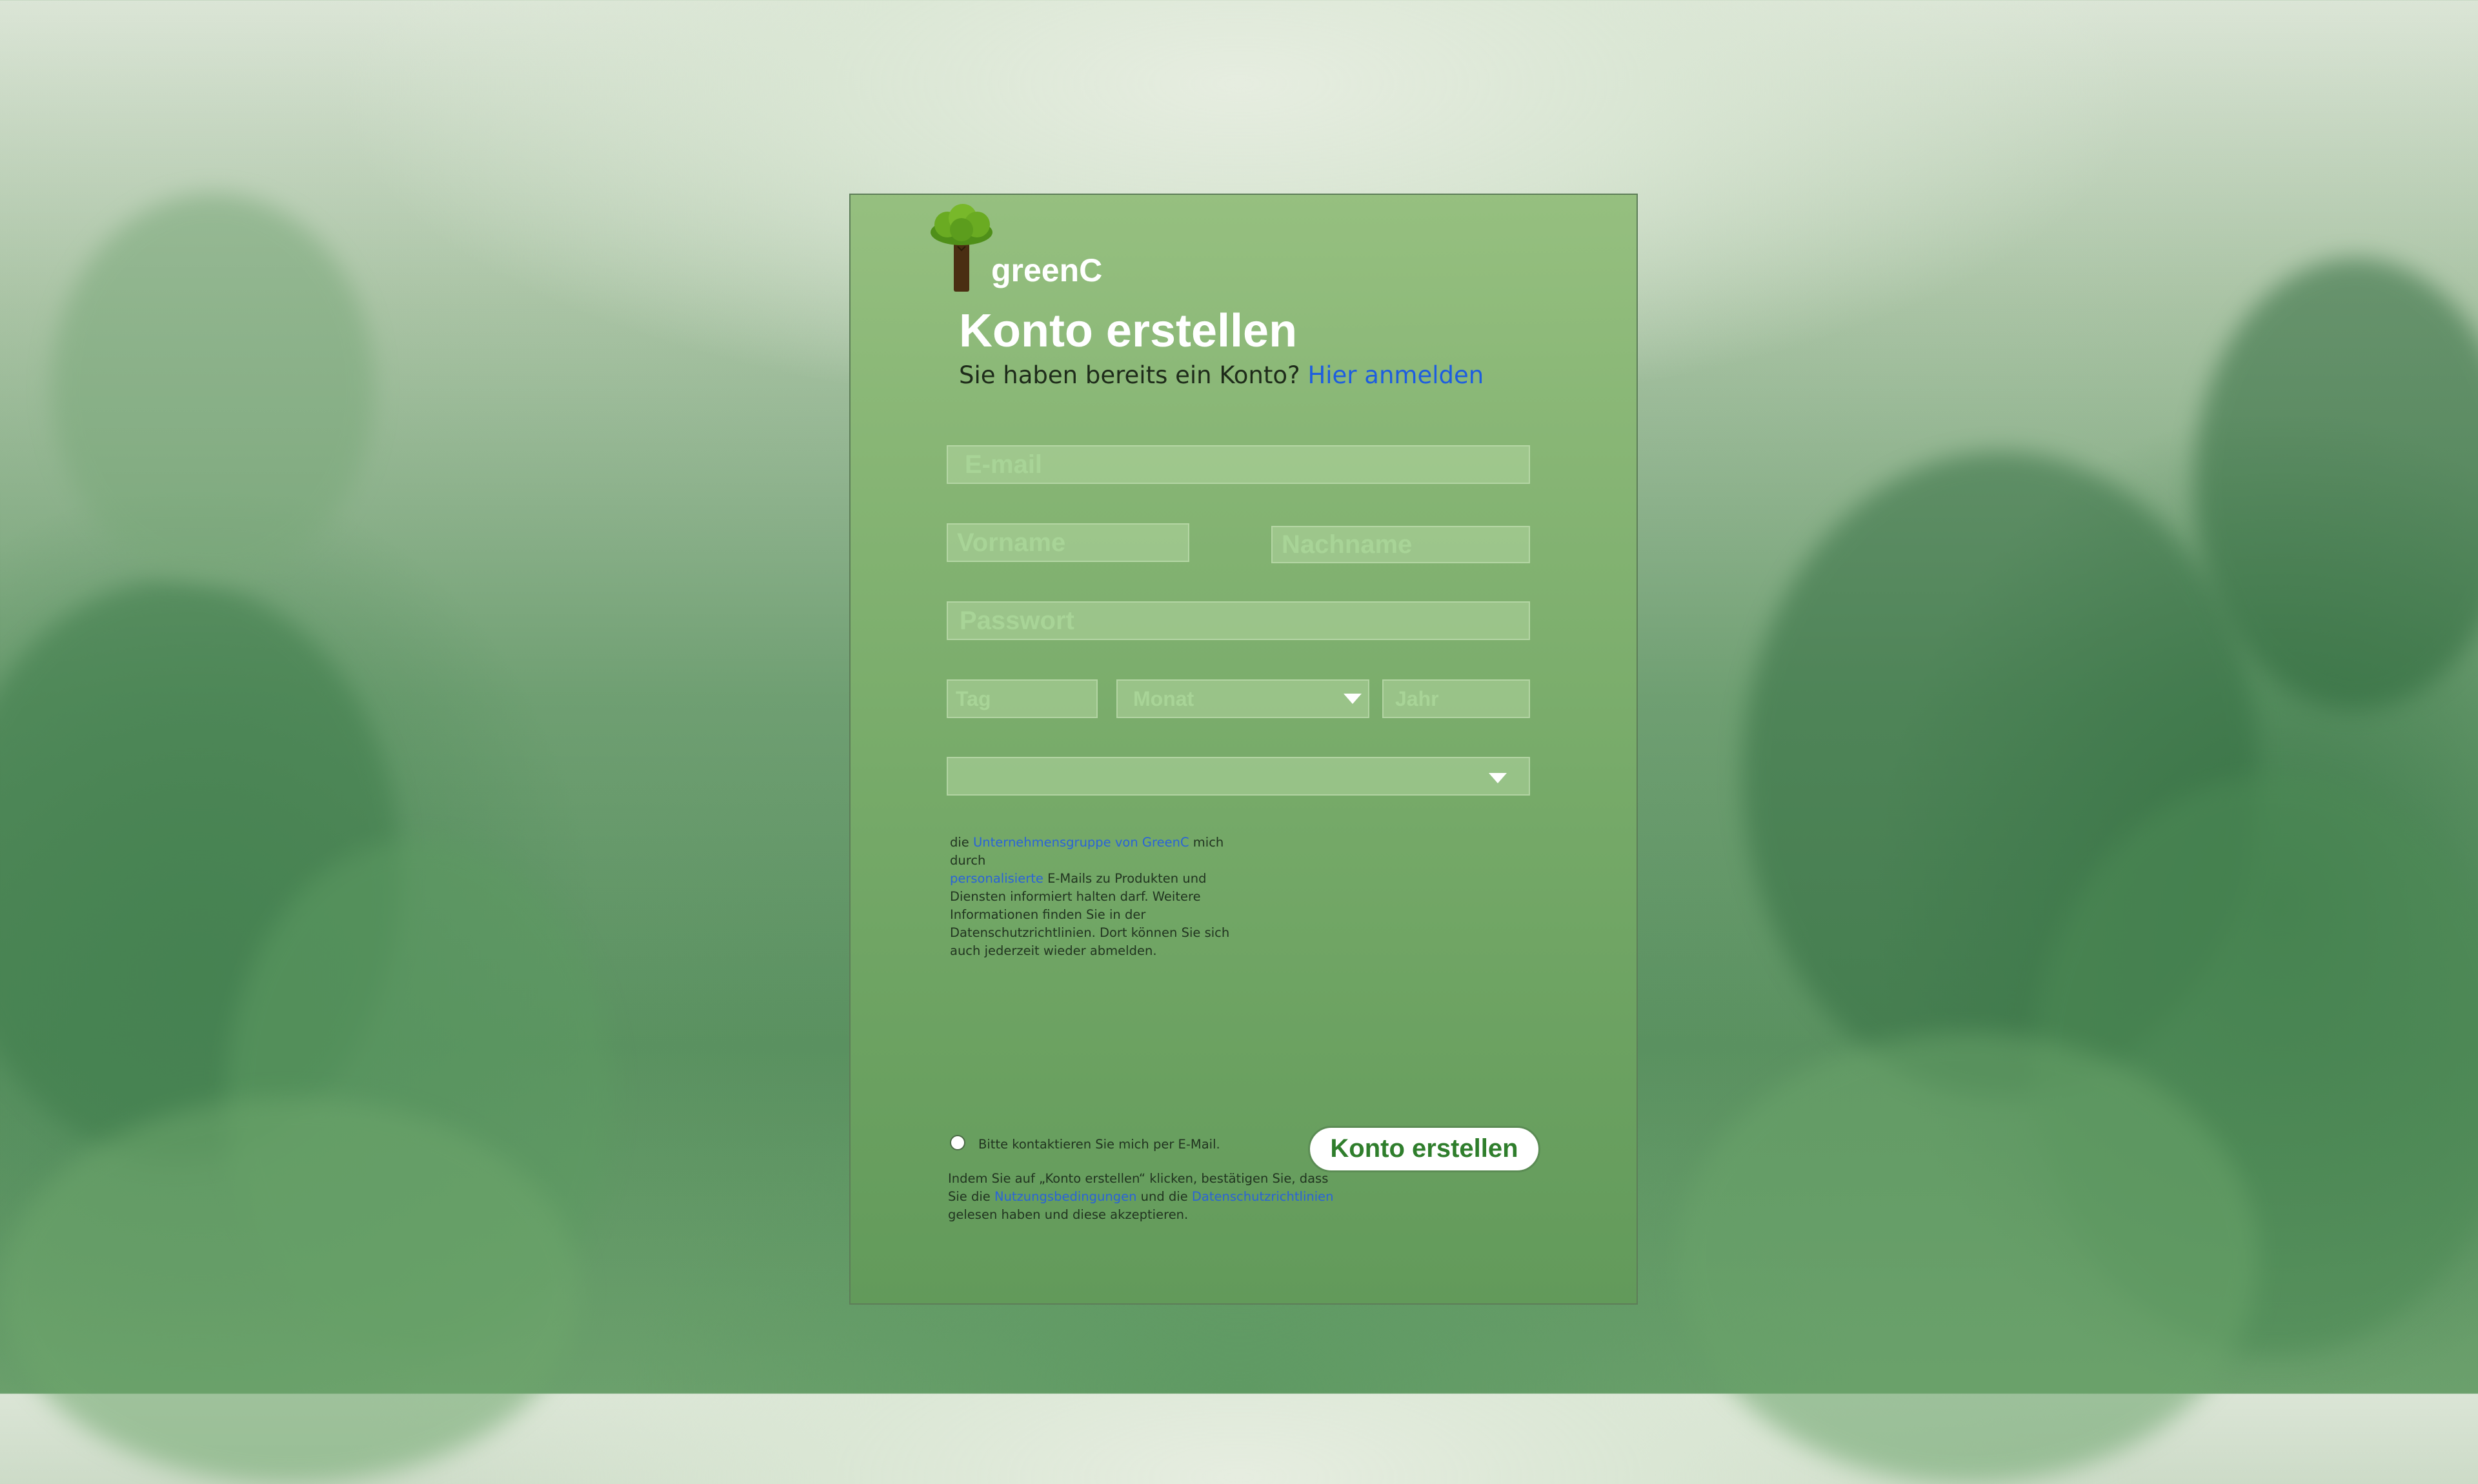  I want to click on brand-name: greenC, so click(1047, 270).